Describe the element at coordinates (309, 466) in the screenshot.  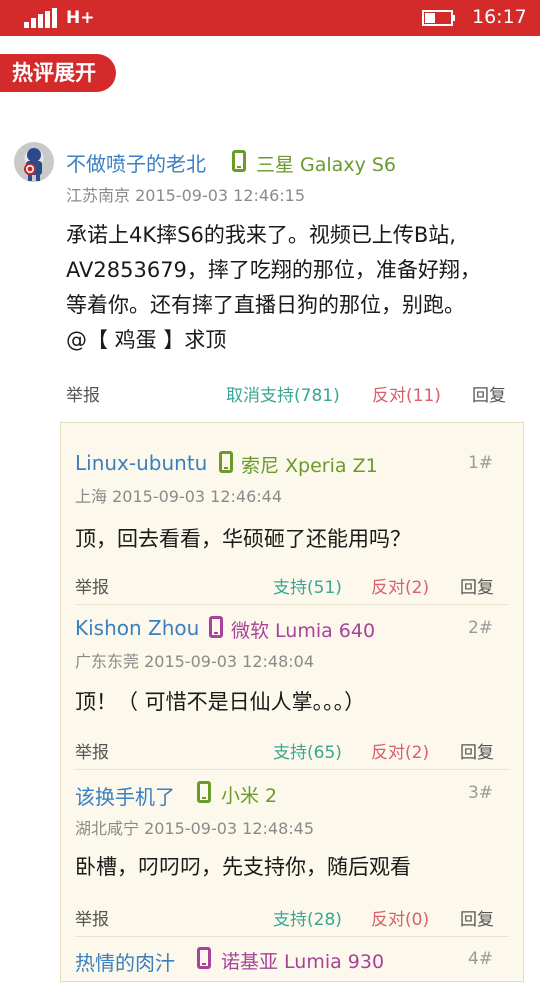
I see `reply-device: 索尼 Xperia Z1` at that location.